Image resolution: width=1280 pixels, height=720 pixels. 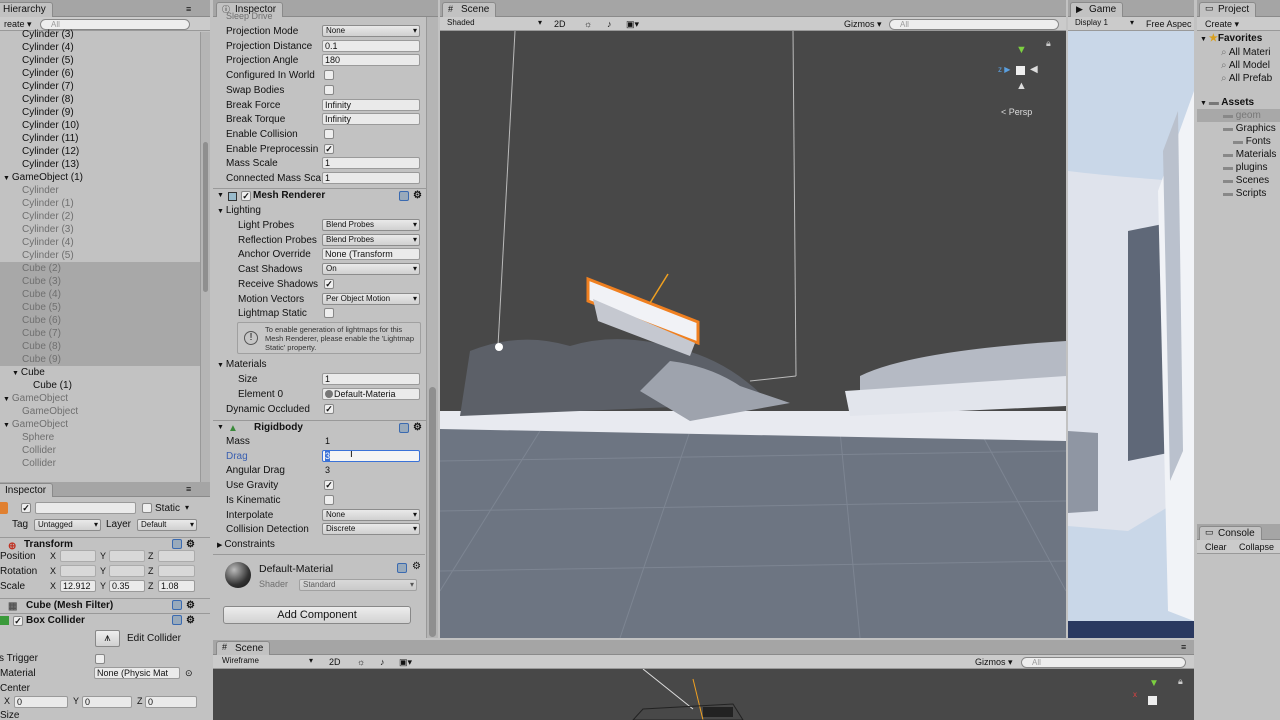 I want to click on gizmo-neg-y-icon: ▲, so click(x=1021, y=86).